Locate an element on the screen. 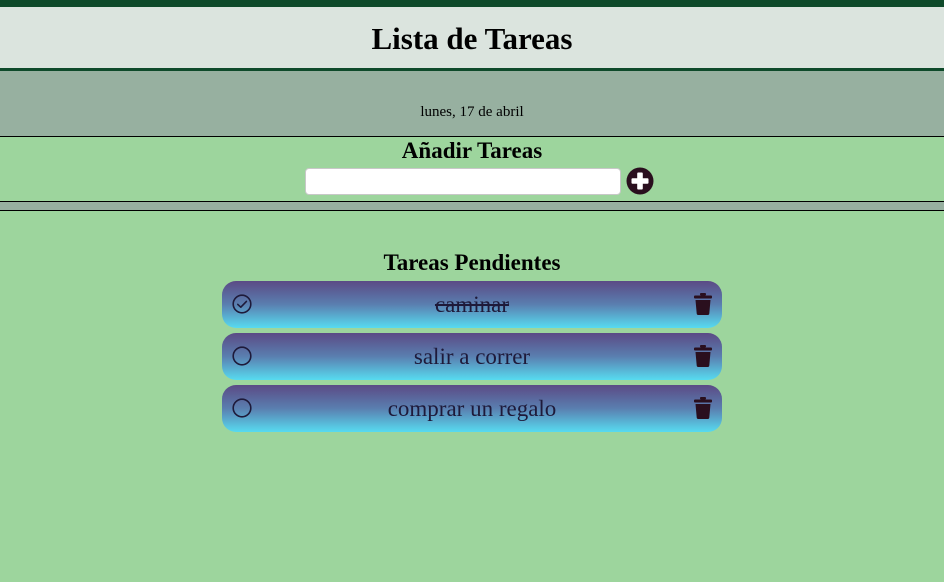 The height and width of the screenshot is (582, 944). top-accent-bar is located at coordinates (472, 3).